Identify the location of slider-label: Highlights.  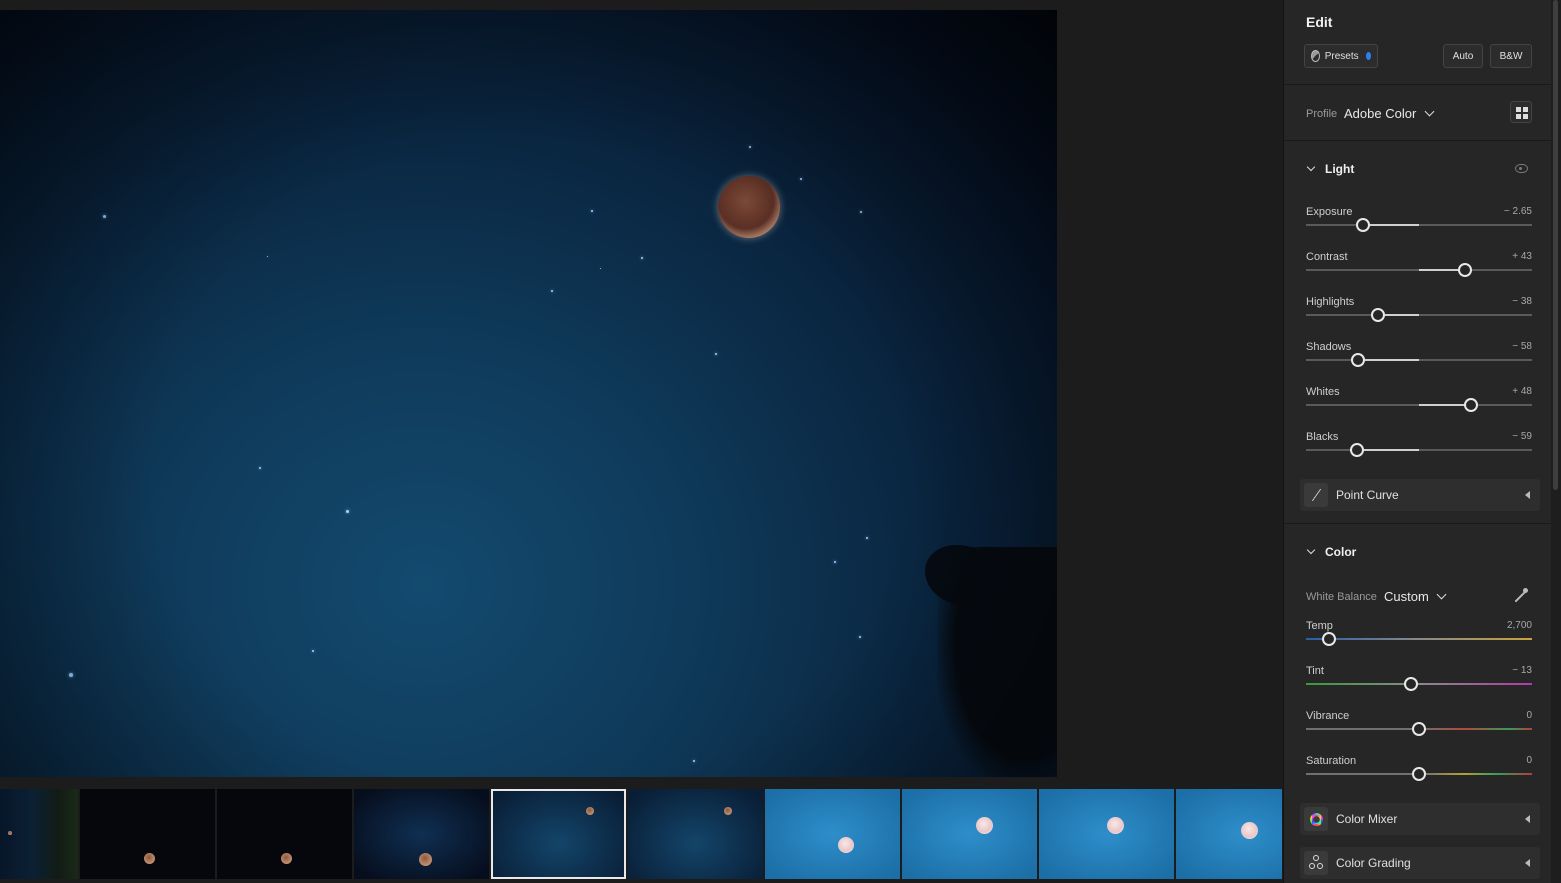
(1330, 302).